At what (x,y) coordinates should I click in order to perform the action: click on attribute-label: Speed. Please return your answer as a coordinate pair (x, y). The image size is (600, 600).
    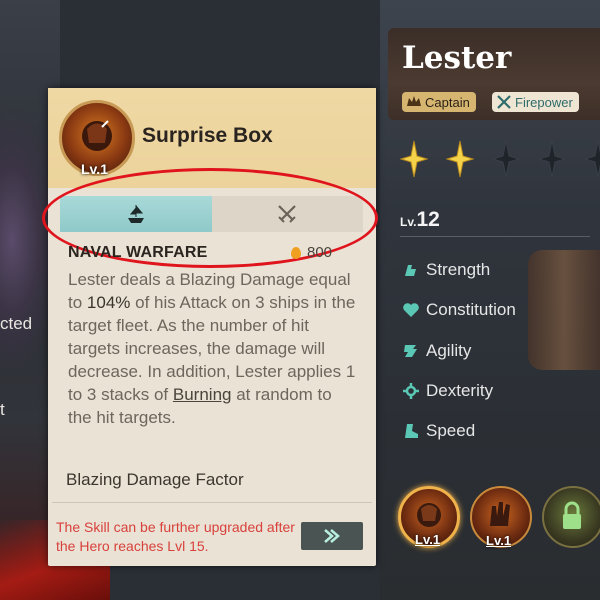
    Looking at the image, I should click on (451, 430).